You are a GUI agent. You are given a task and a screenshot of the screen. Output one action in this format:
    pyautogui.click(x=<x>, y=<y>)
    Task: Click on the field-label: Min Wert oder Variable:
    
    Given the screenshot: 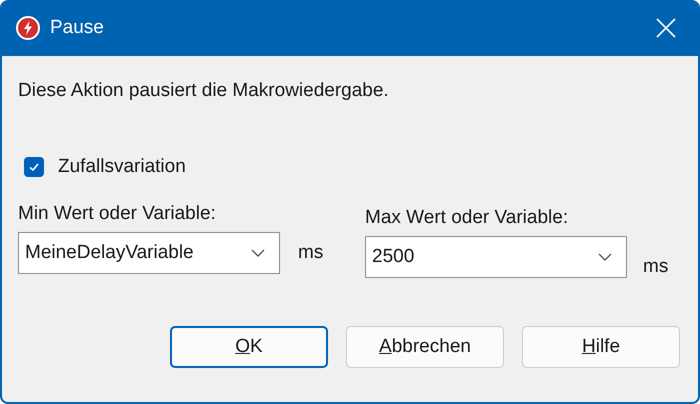 What is the action you would take?
    pyautogui.click(x=117, y=214)
    